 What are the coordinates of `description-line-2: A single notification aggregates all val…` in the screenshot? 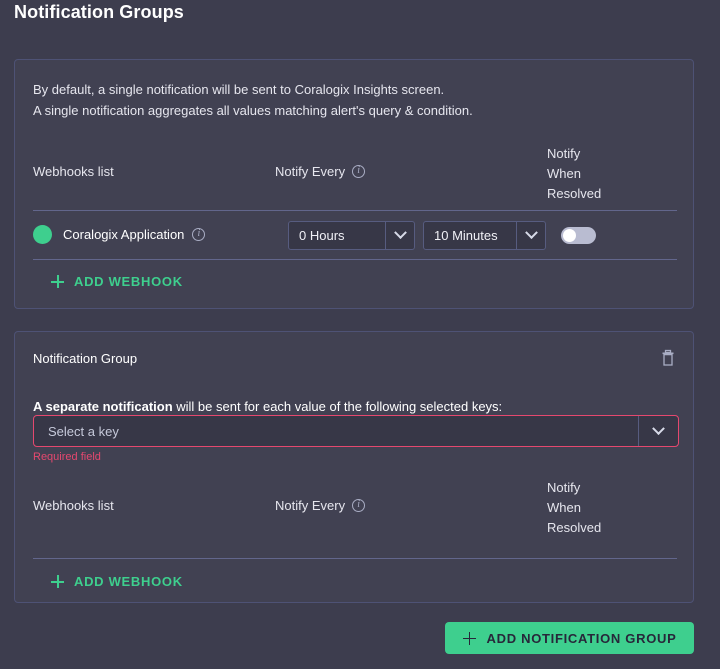 It's located at (253, 110).